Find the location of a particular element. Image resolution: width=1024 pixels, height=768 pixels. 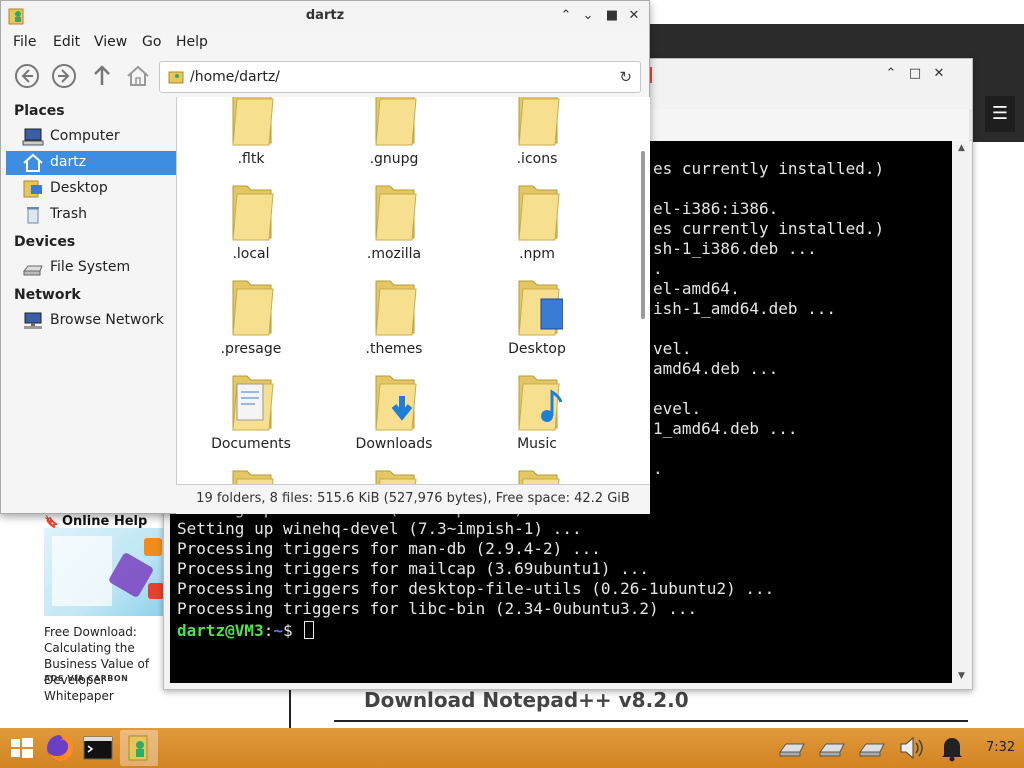

sidebar-item-label: File System is located at coordinates (90, 267).